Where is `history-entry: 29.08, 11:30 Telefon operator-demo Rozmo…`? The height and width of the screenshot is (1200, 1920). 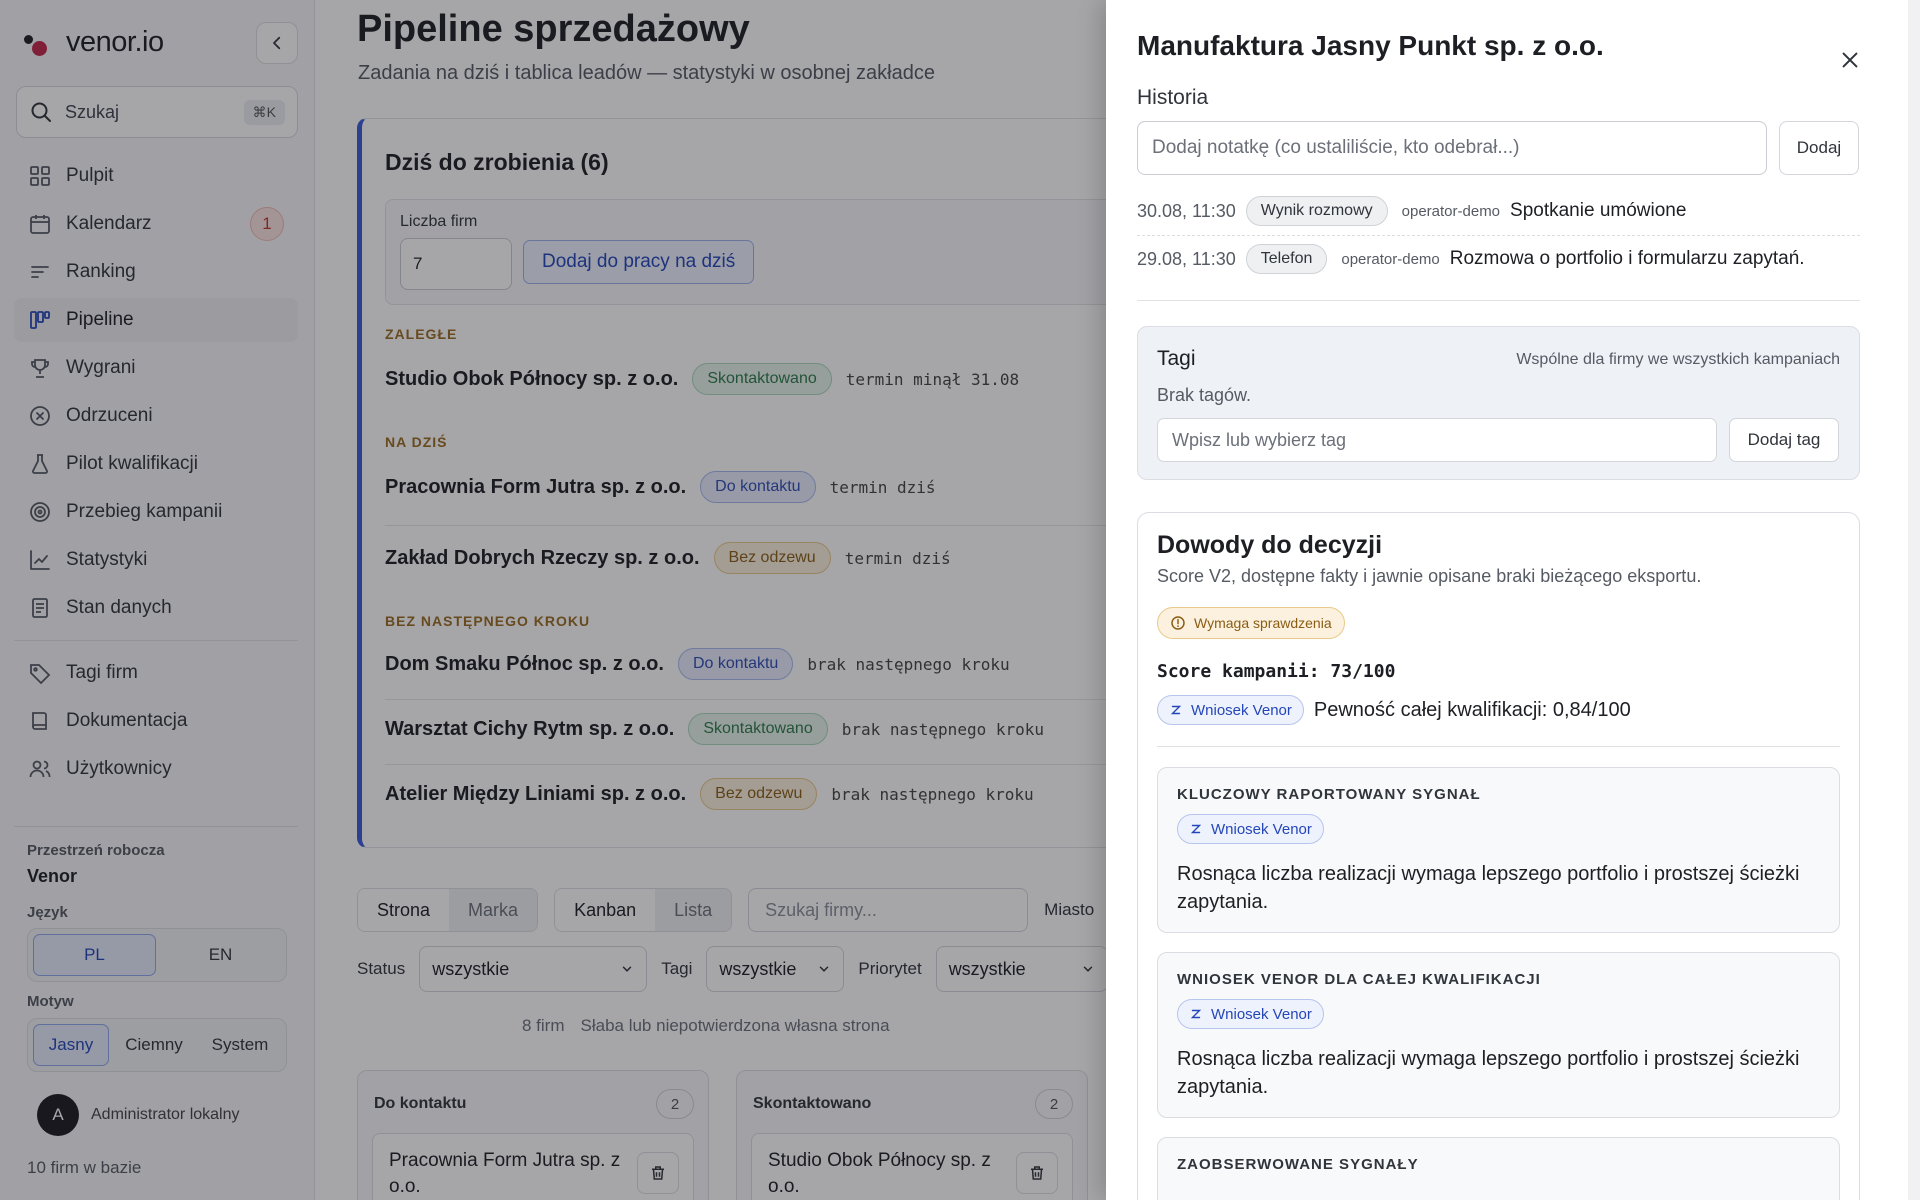 history-entry: 29.08, 11:30 Telefon operator-demo Rozmo… is located at coordinates (1498, 259).